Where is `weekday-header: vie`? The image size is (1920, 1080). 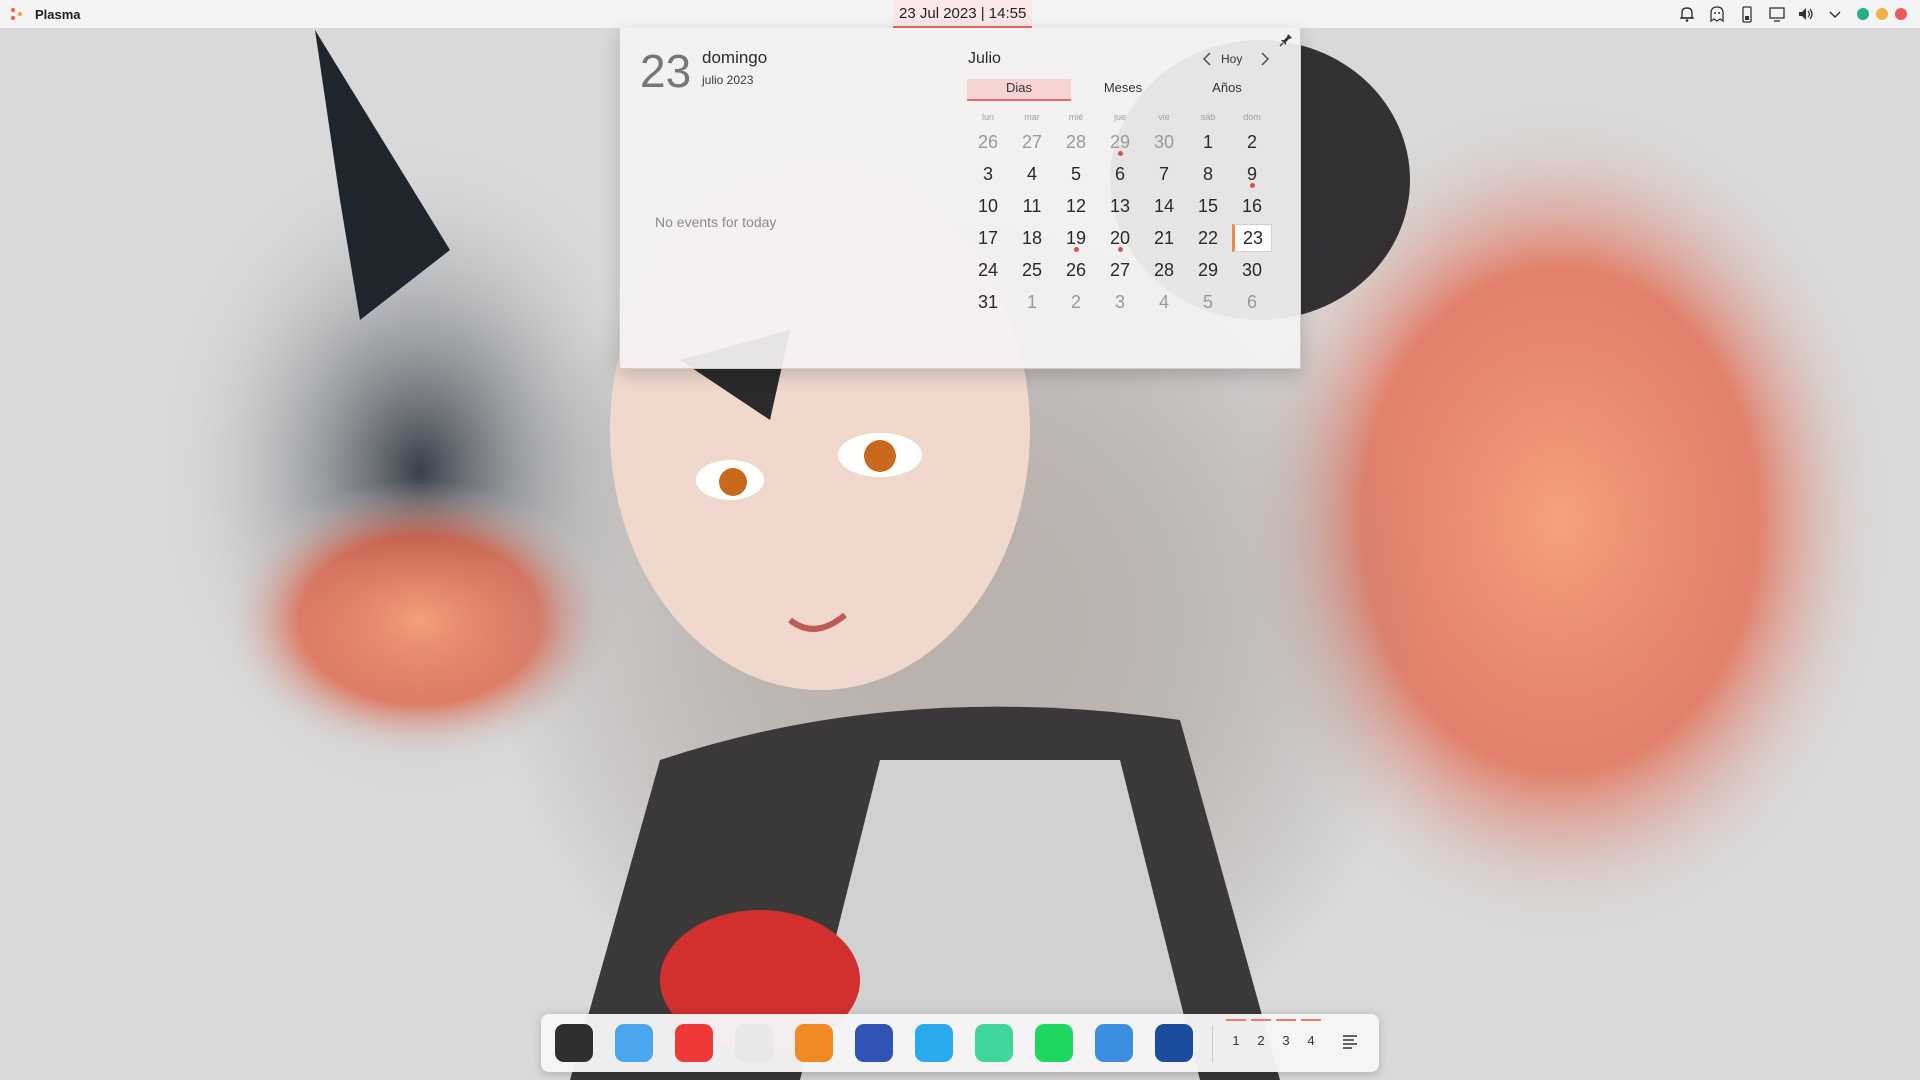
weekday-header: vie is located at coordinates (1164, 117).